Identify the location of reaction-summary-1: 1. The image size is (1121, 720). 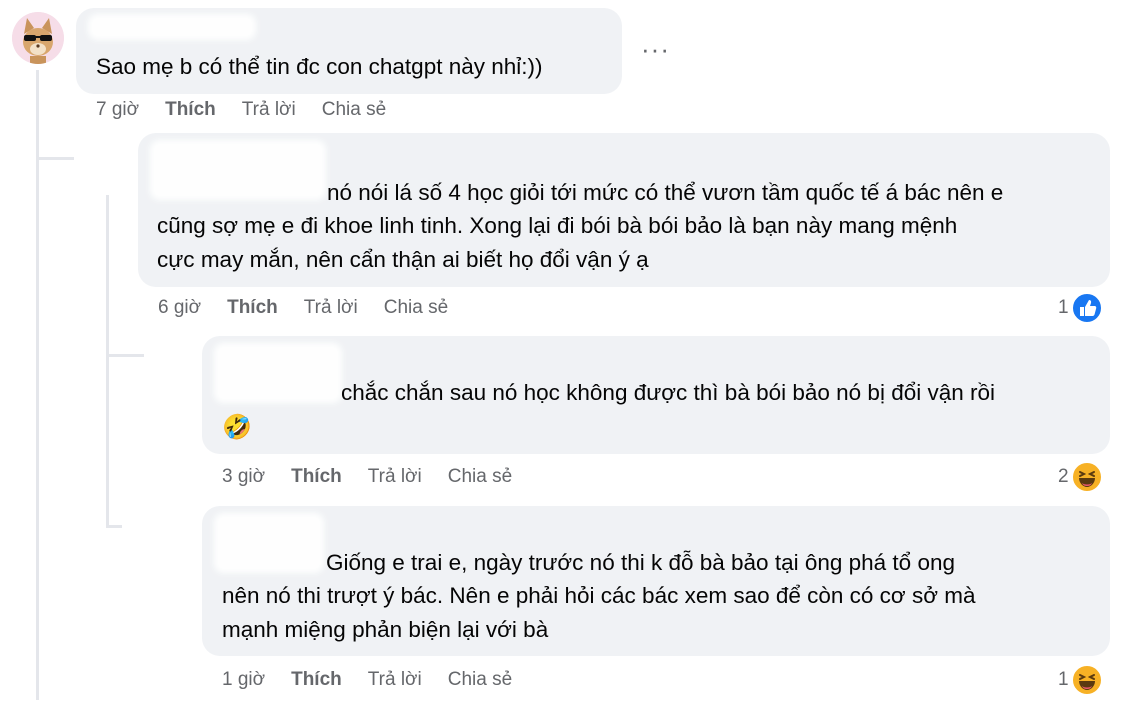
(1080, 308).